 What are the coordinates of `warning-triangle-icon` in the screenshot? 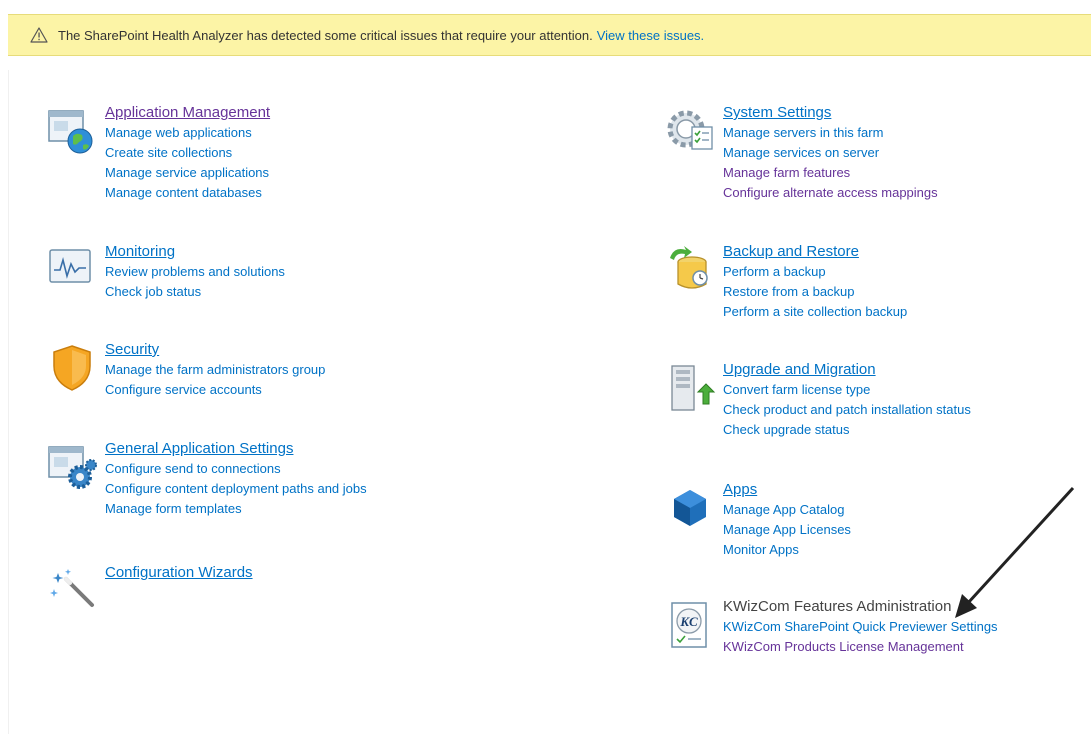 It's located at (39, 35).